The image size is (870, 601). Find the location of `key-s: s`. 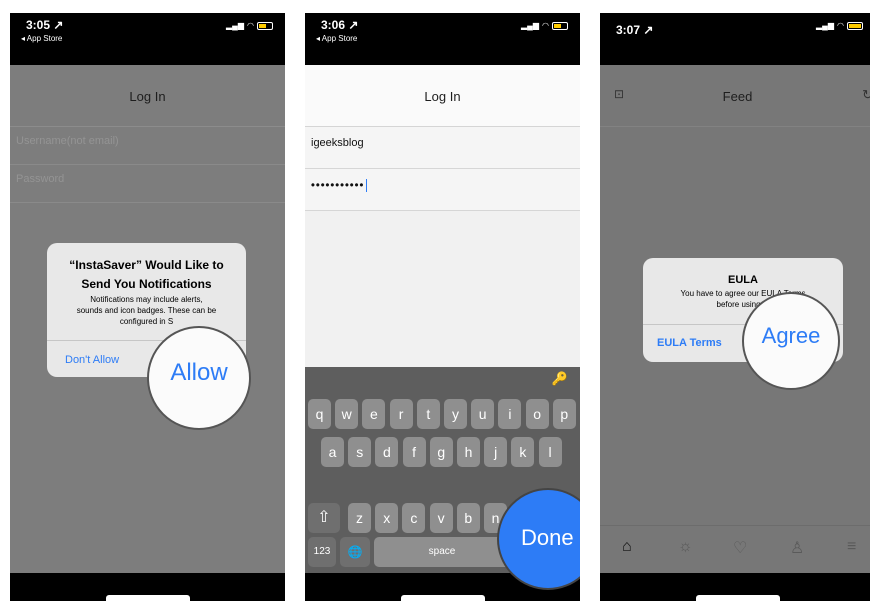

key-s: s is located at coordinates (360, 452).